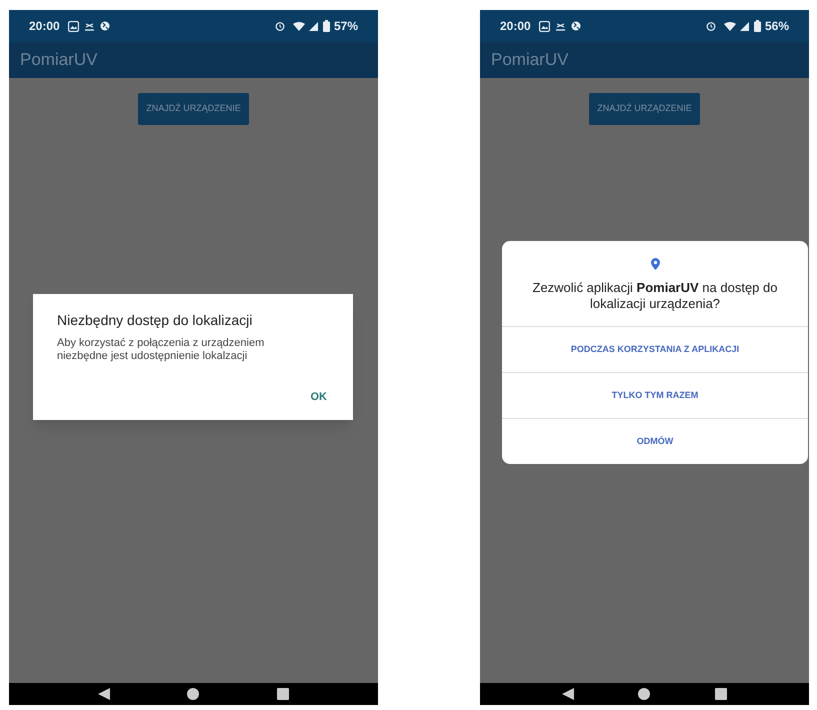  What do you see at coordinates (655, 264) in the screenshot?
I see `location-pin-icon` at bounding box center [655, 264].